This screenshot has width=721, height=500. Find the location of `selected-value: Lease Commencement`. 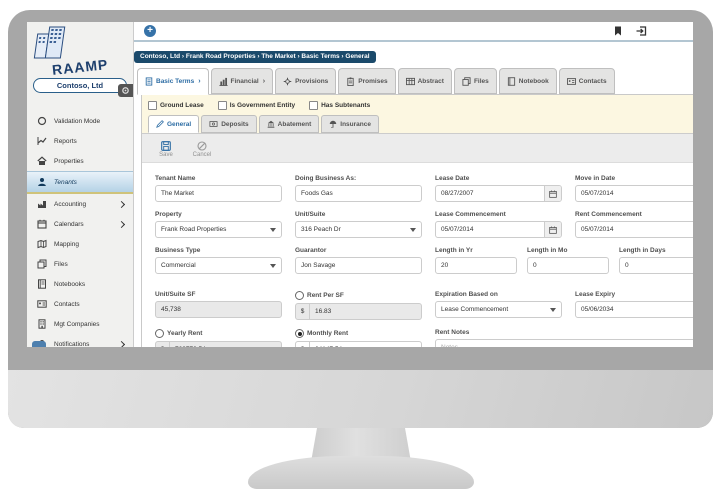

selected-value: Lease Commencement is located at coordinates (475, 309).